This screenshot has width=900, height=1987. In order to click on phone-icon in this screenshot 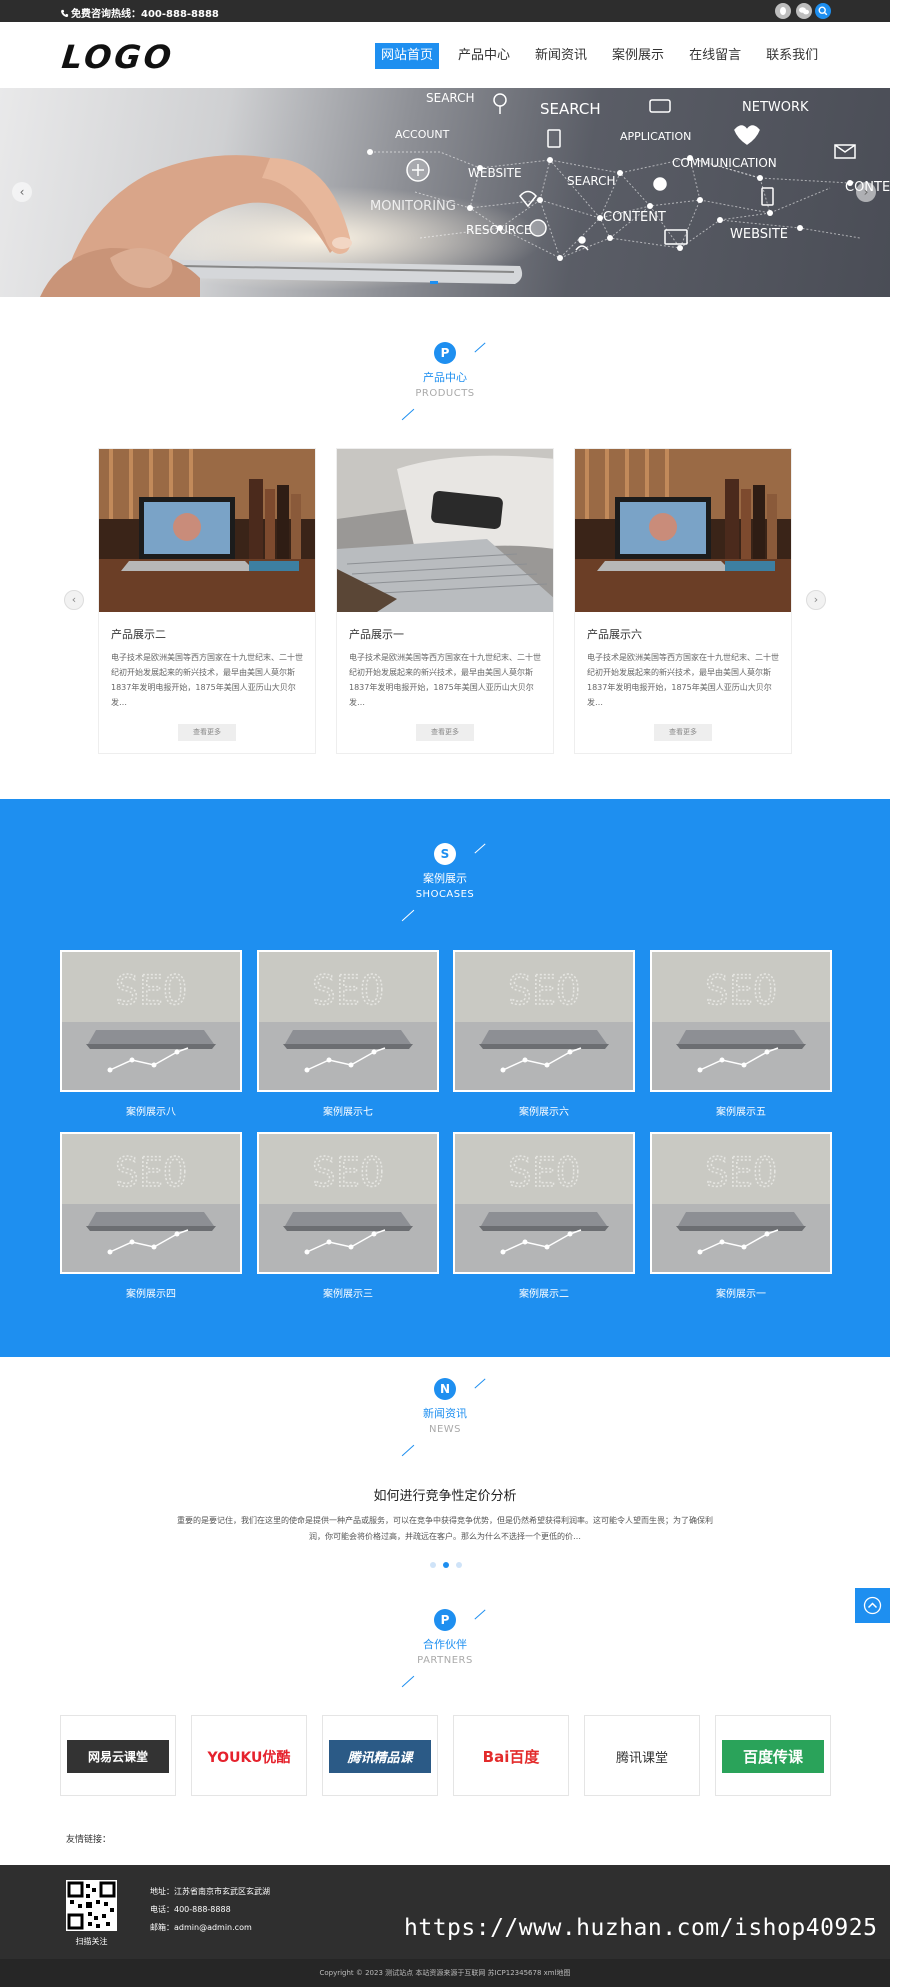, I will do `click(65, 13)`.